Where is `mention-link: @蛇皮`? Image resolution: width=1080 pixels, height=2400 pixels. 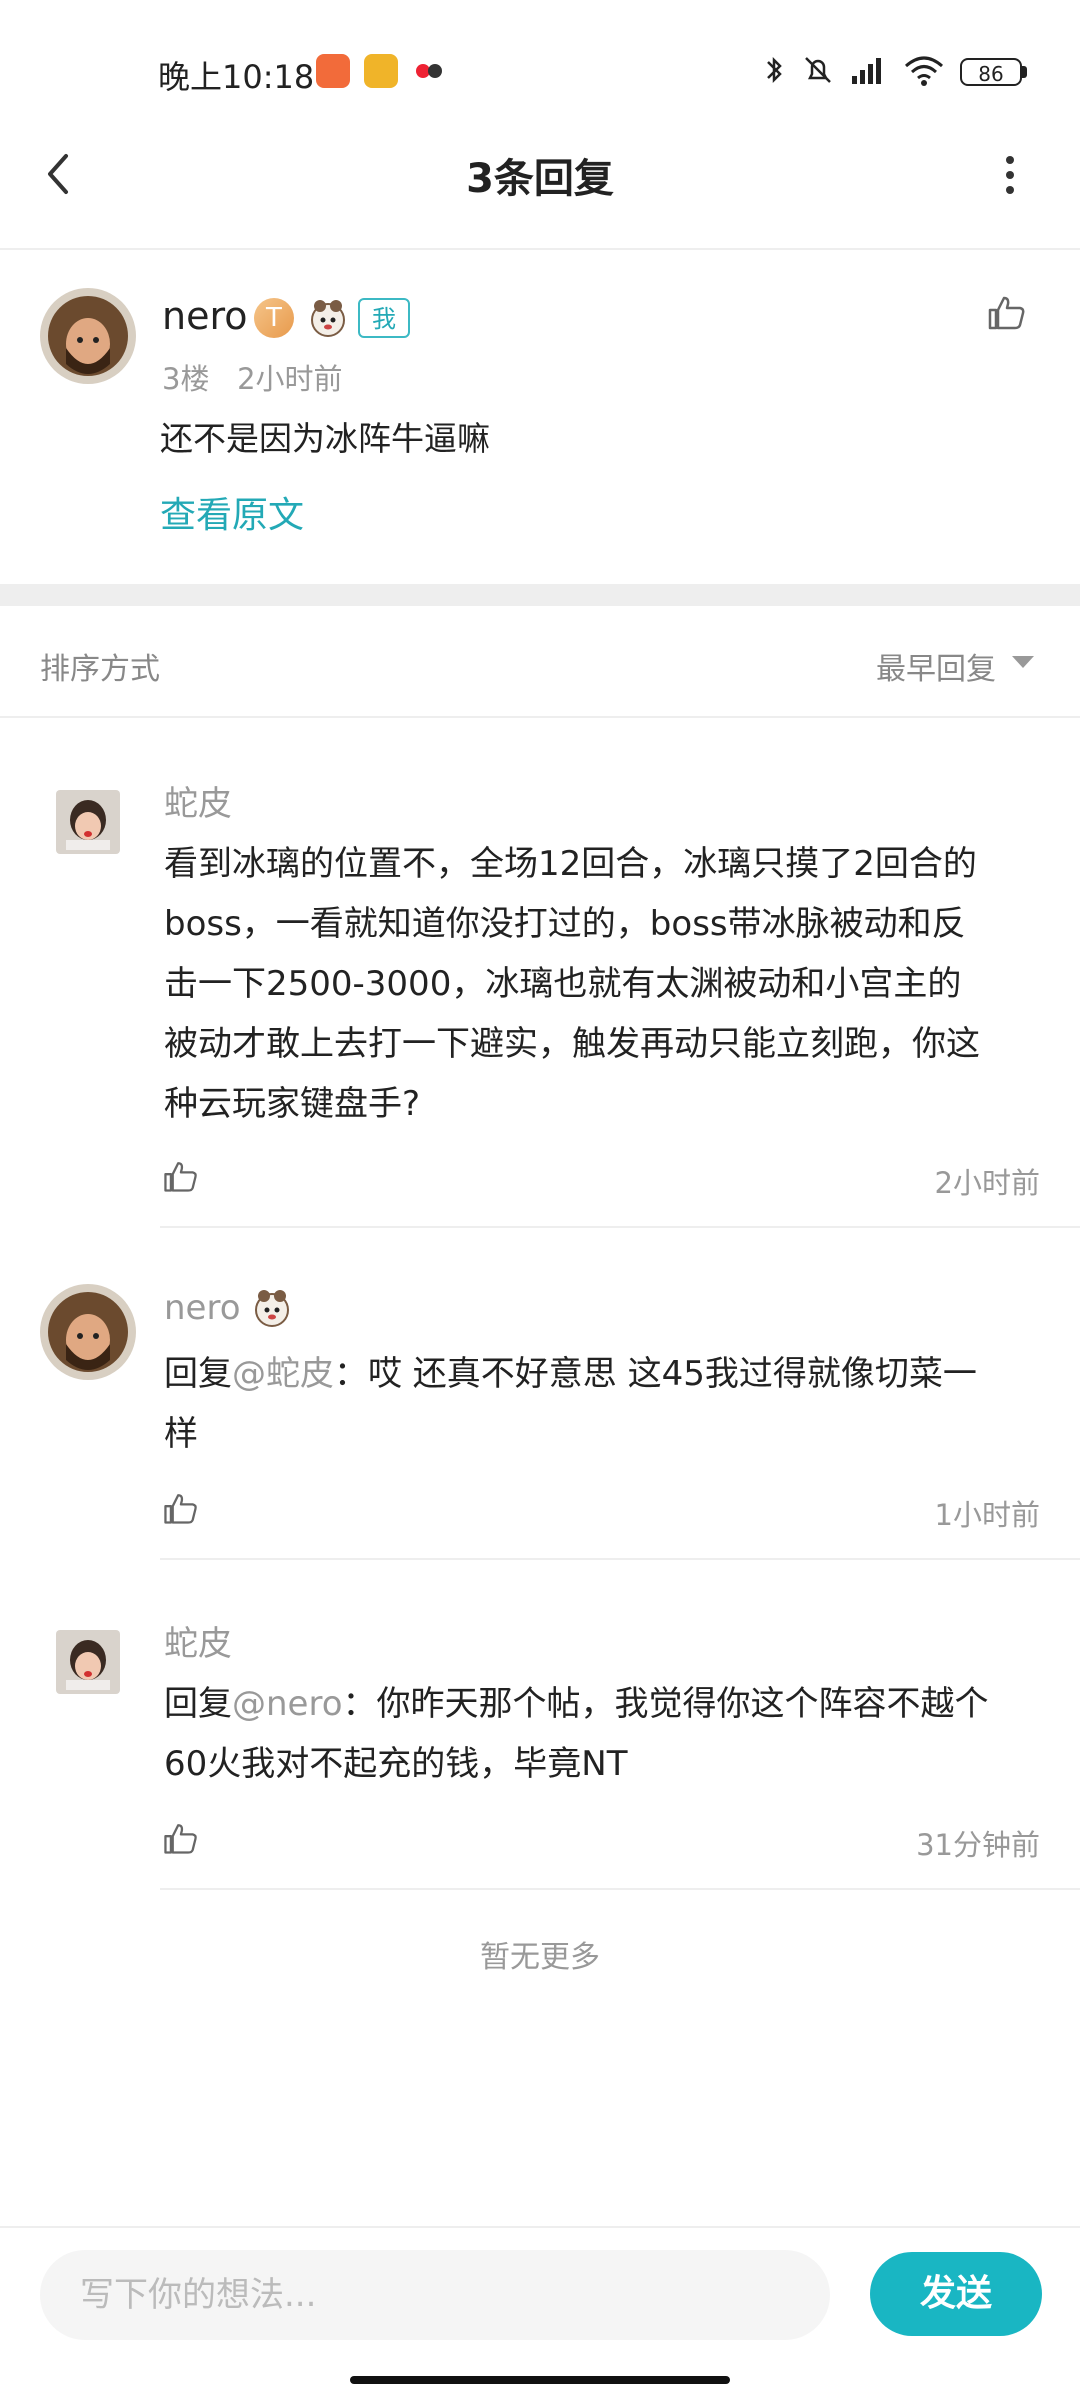
mention-link: @蛇皮 is located at coordinates (283, 1374).